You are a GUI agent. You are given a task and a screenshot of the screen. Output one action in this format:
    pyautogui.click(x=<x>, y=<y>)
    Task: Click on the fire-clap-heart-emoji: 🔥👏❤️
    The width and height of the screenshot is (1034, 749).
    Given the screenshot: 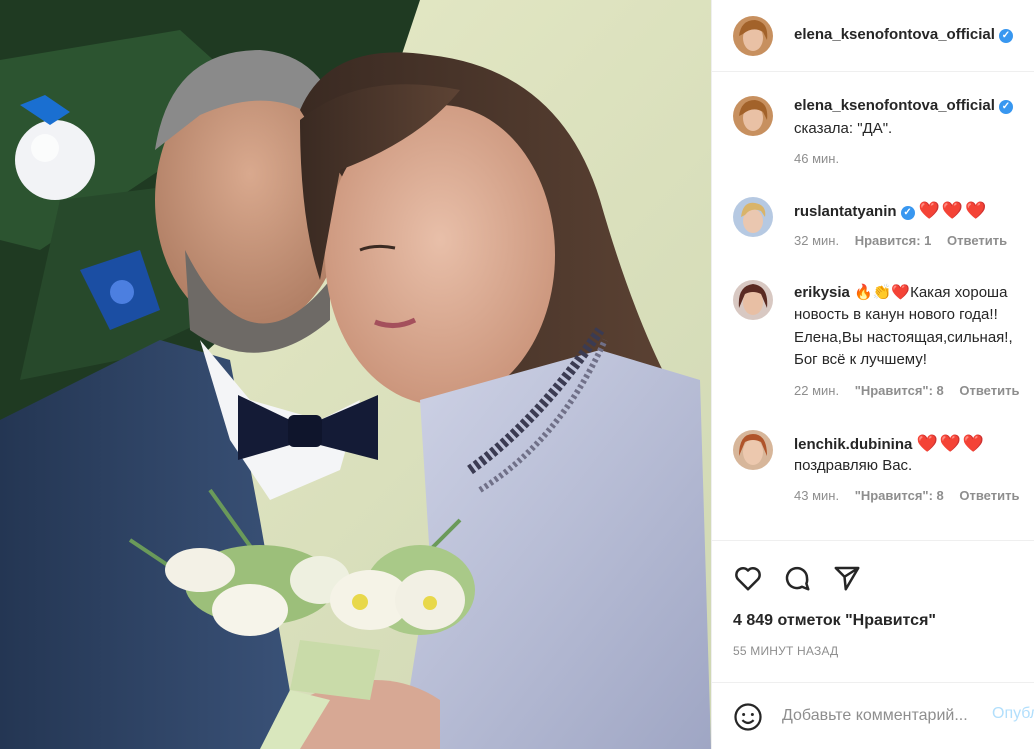 What is the action you would take?
    pyautogui.click(x=882, y=292)
    